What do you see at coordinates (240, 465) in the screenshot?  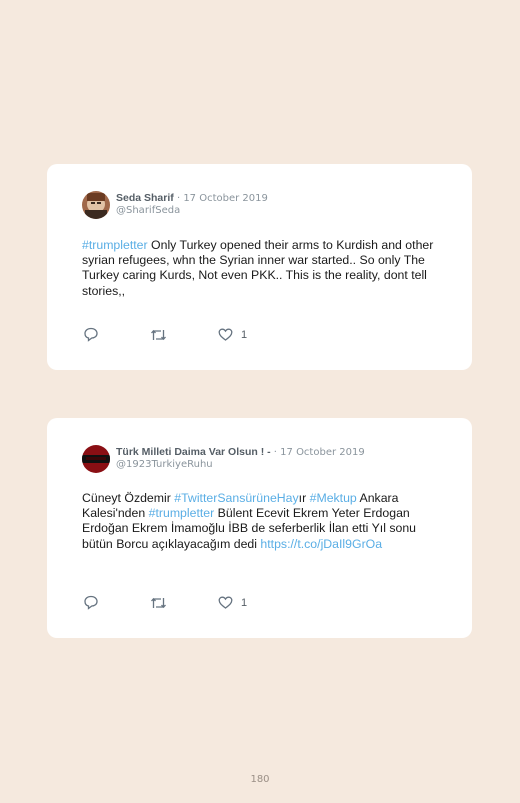 I see `author-handle: @1923TurkiyeRuhu` at bounding box center [240, 465].